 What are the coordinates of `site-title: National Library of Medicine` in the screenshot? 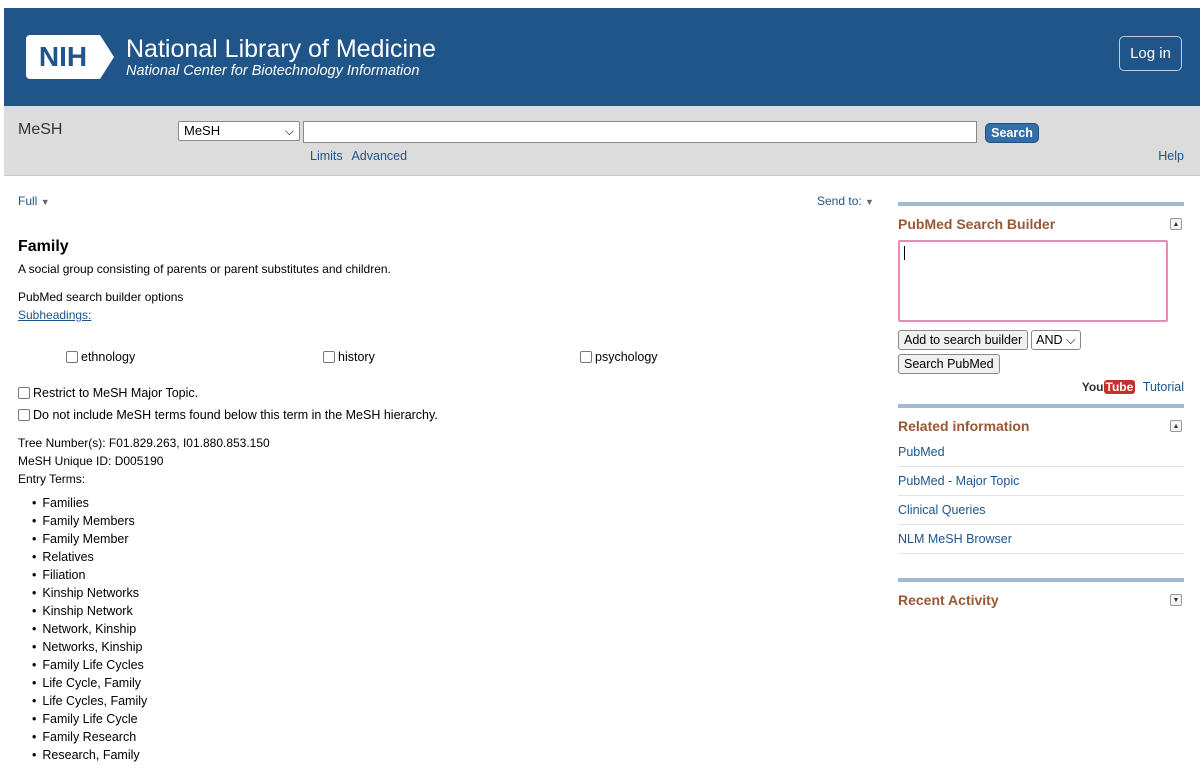 It's located at (281, 48).